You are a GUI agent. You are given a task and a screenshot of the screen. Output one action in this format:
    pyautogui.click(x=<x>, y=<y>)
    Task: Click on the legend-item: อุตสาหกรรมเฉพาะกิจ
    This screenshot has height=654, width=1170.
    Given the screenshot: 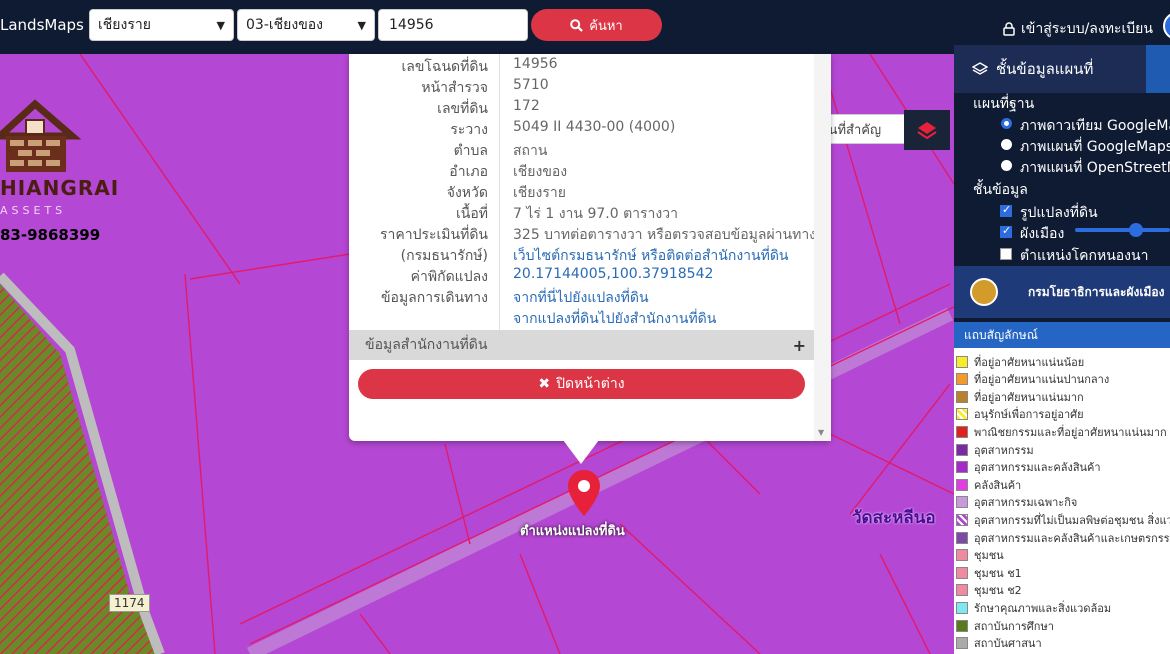 What is the action you would take?
    pyautogui.click(x=1016, y=502)
    